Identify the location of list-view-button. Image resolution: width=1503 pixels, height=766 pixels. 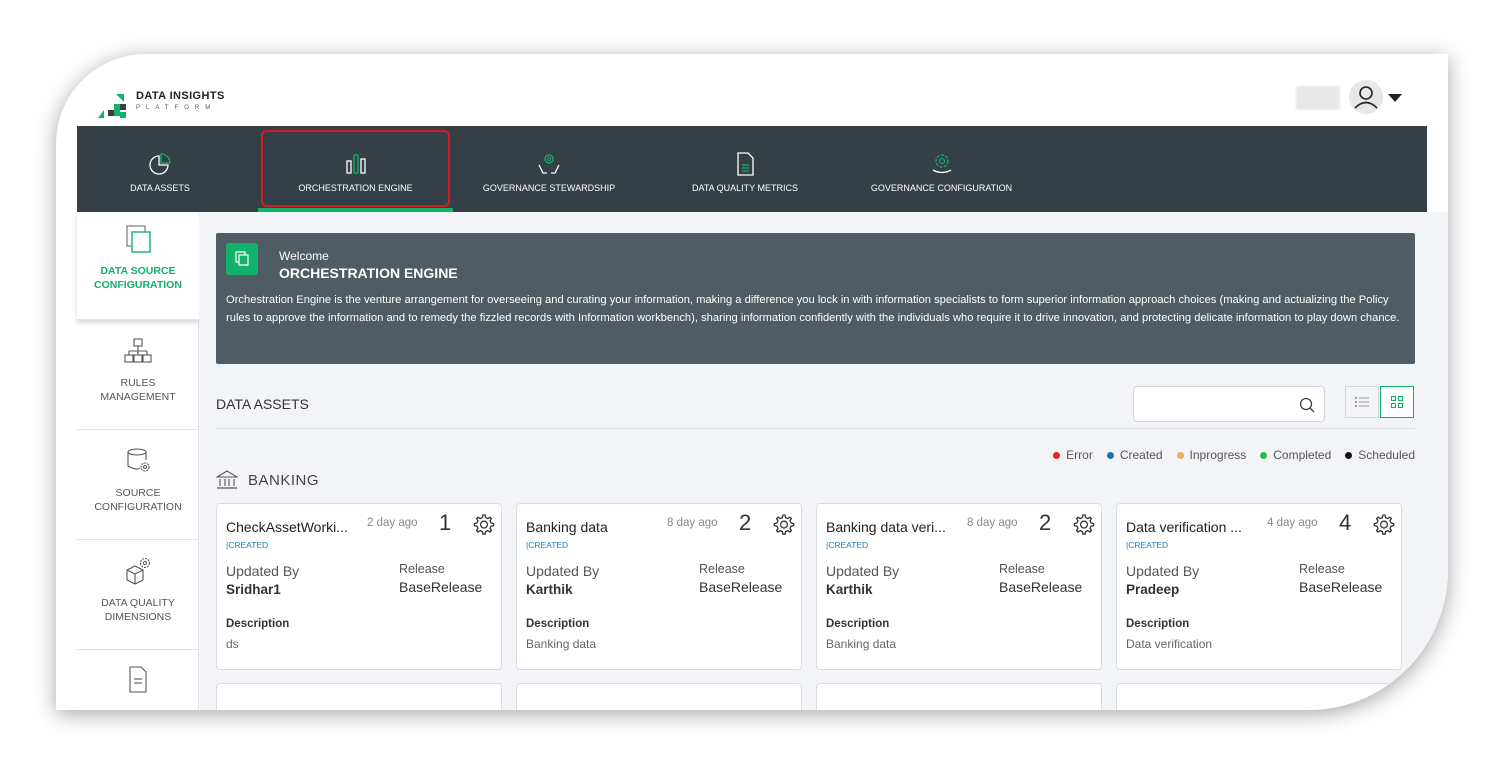
(1362, 402).